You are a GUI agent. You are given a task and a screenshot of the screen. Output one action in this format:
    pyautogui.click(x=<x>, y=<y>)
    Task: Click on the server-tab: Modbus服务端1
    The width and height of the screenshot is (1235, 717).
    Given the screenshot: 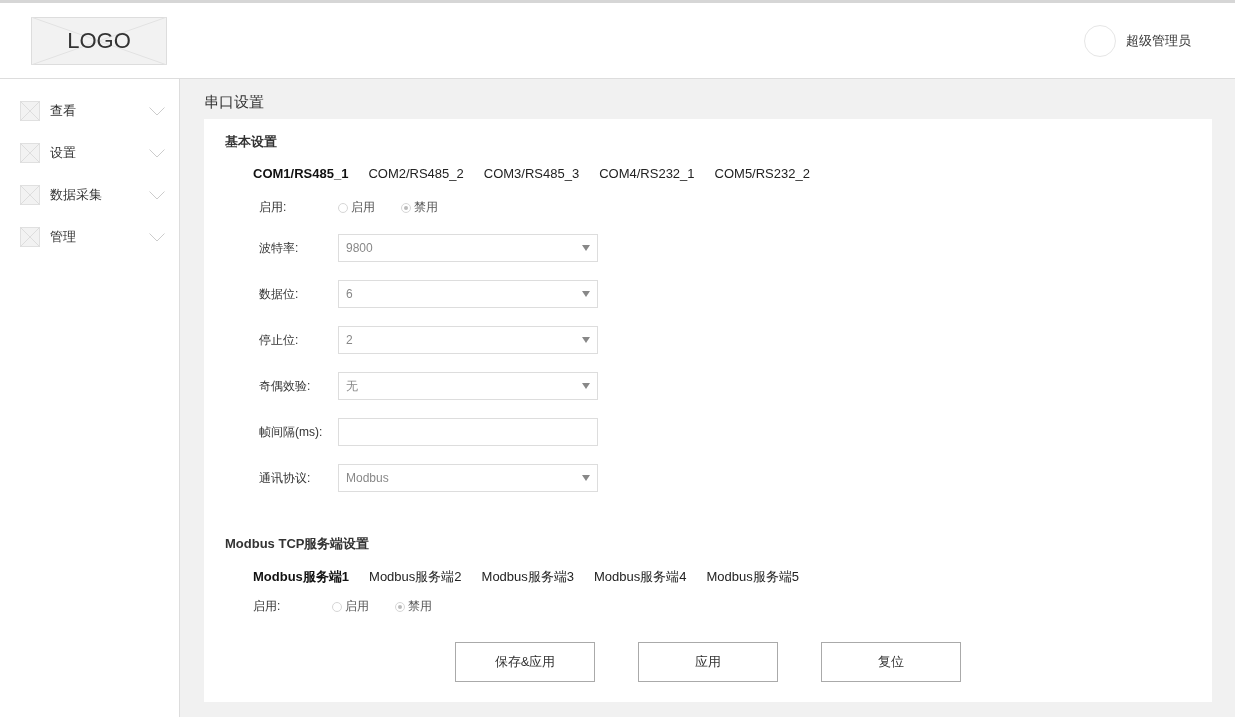 What is the action you would take?
    pyautogui.click(x=301, y=577)
    